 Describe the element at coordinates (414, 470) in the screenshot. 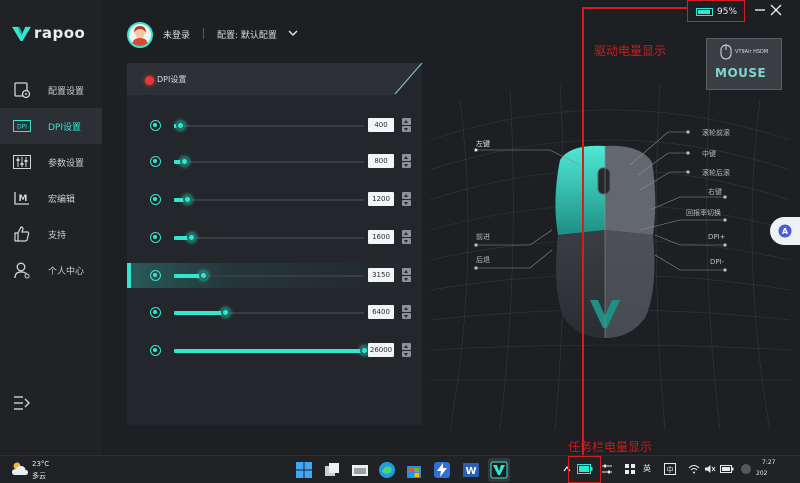

I see `store-icon` at that location.